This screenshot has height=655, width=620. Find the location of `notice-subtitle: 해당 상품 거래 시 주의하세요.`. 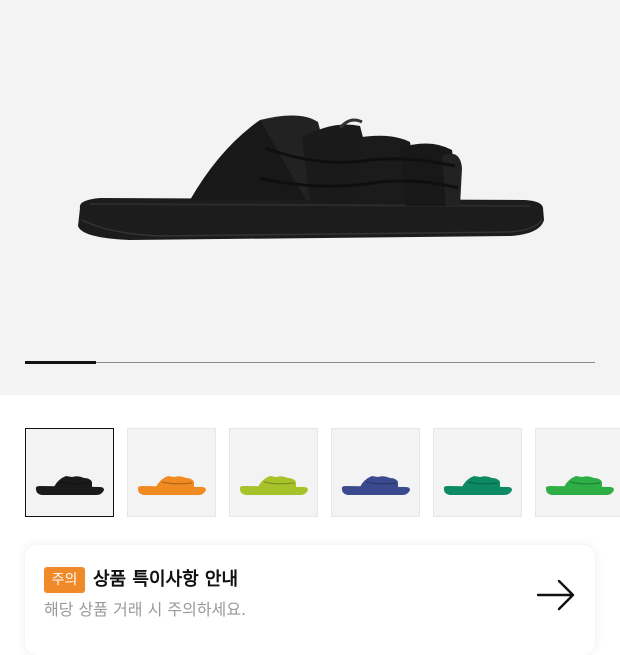

notice-subtitle: 해당 상품 거래 시 주의하세요. is located at coordinates (145, 609).